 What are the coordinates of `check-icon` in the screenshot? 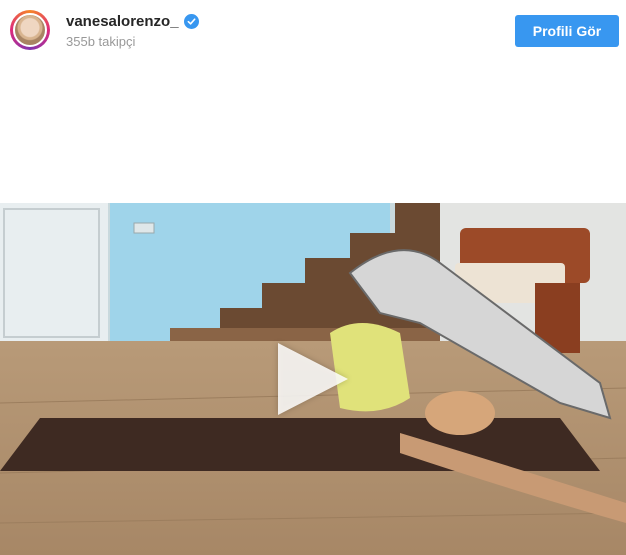 It's located at (191, 21).